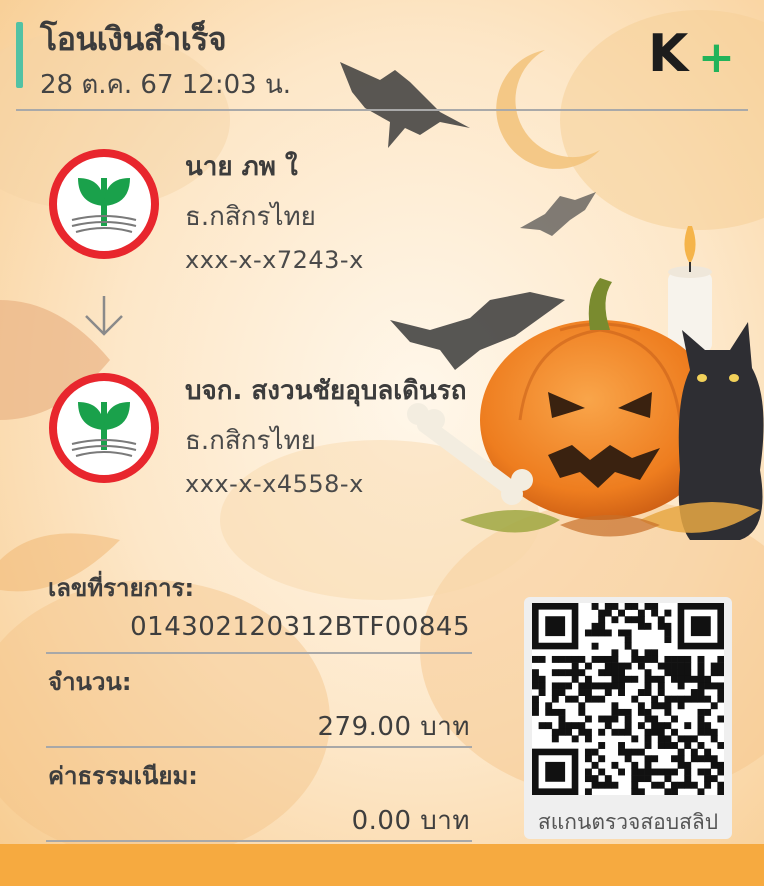  Describe the element at coordinates (274, 260) in the screenshot. I see `sender-account: xxx-x-x7243-x` at that location.